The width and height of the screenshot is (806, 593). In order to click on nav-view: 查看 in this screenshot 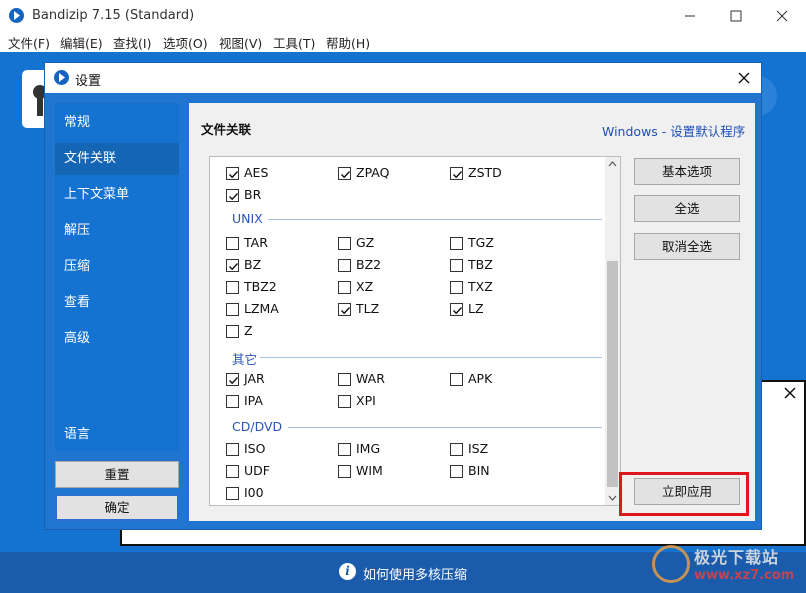, I will do `click(117, 303)`.